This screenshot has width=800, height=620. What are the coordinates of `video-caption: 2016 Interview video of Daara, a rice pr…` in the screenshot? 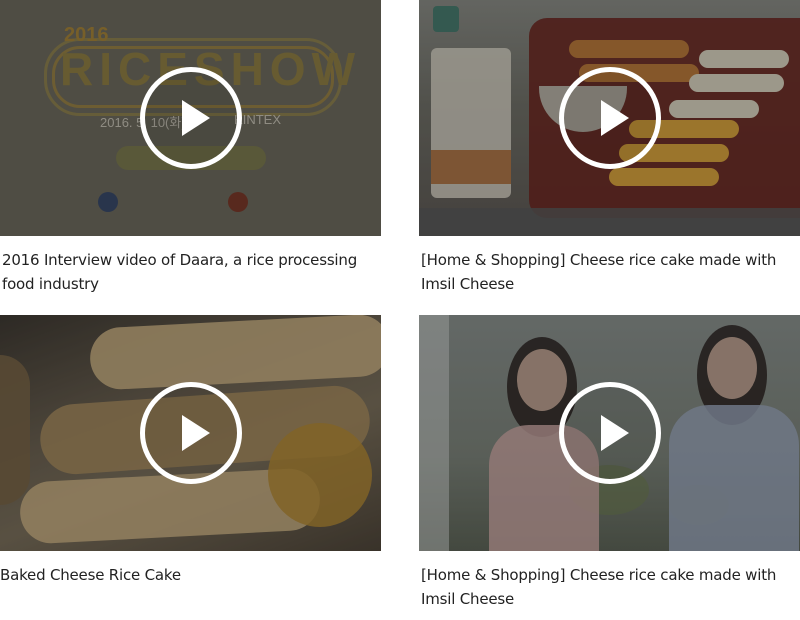 It's located at (192, 272).